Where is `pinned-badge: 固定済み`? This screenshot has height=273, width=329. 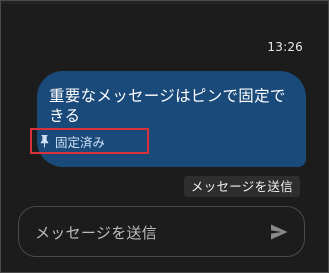
pinned-badge: 固定済み is located at coordinates (89, 141).